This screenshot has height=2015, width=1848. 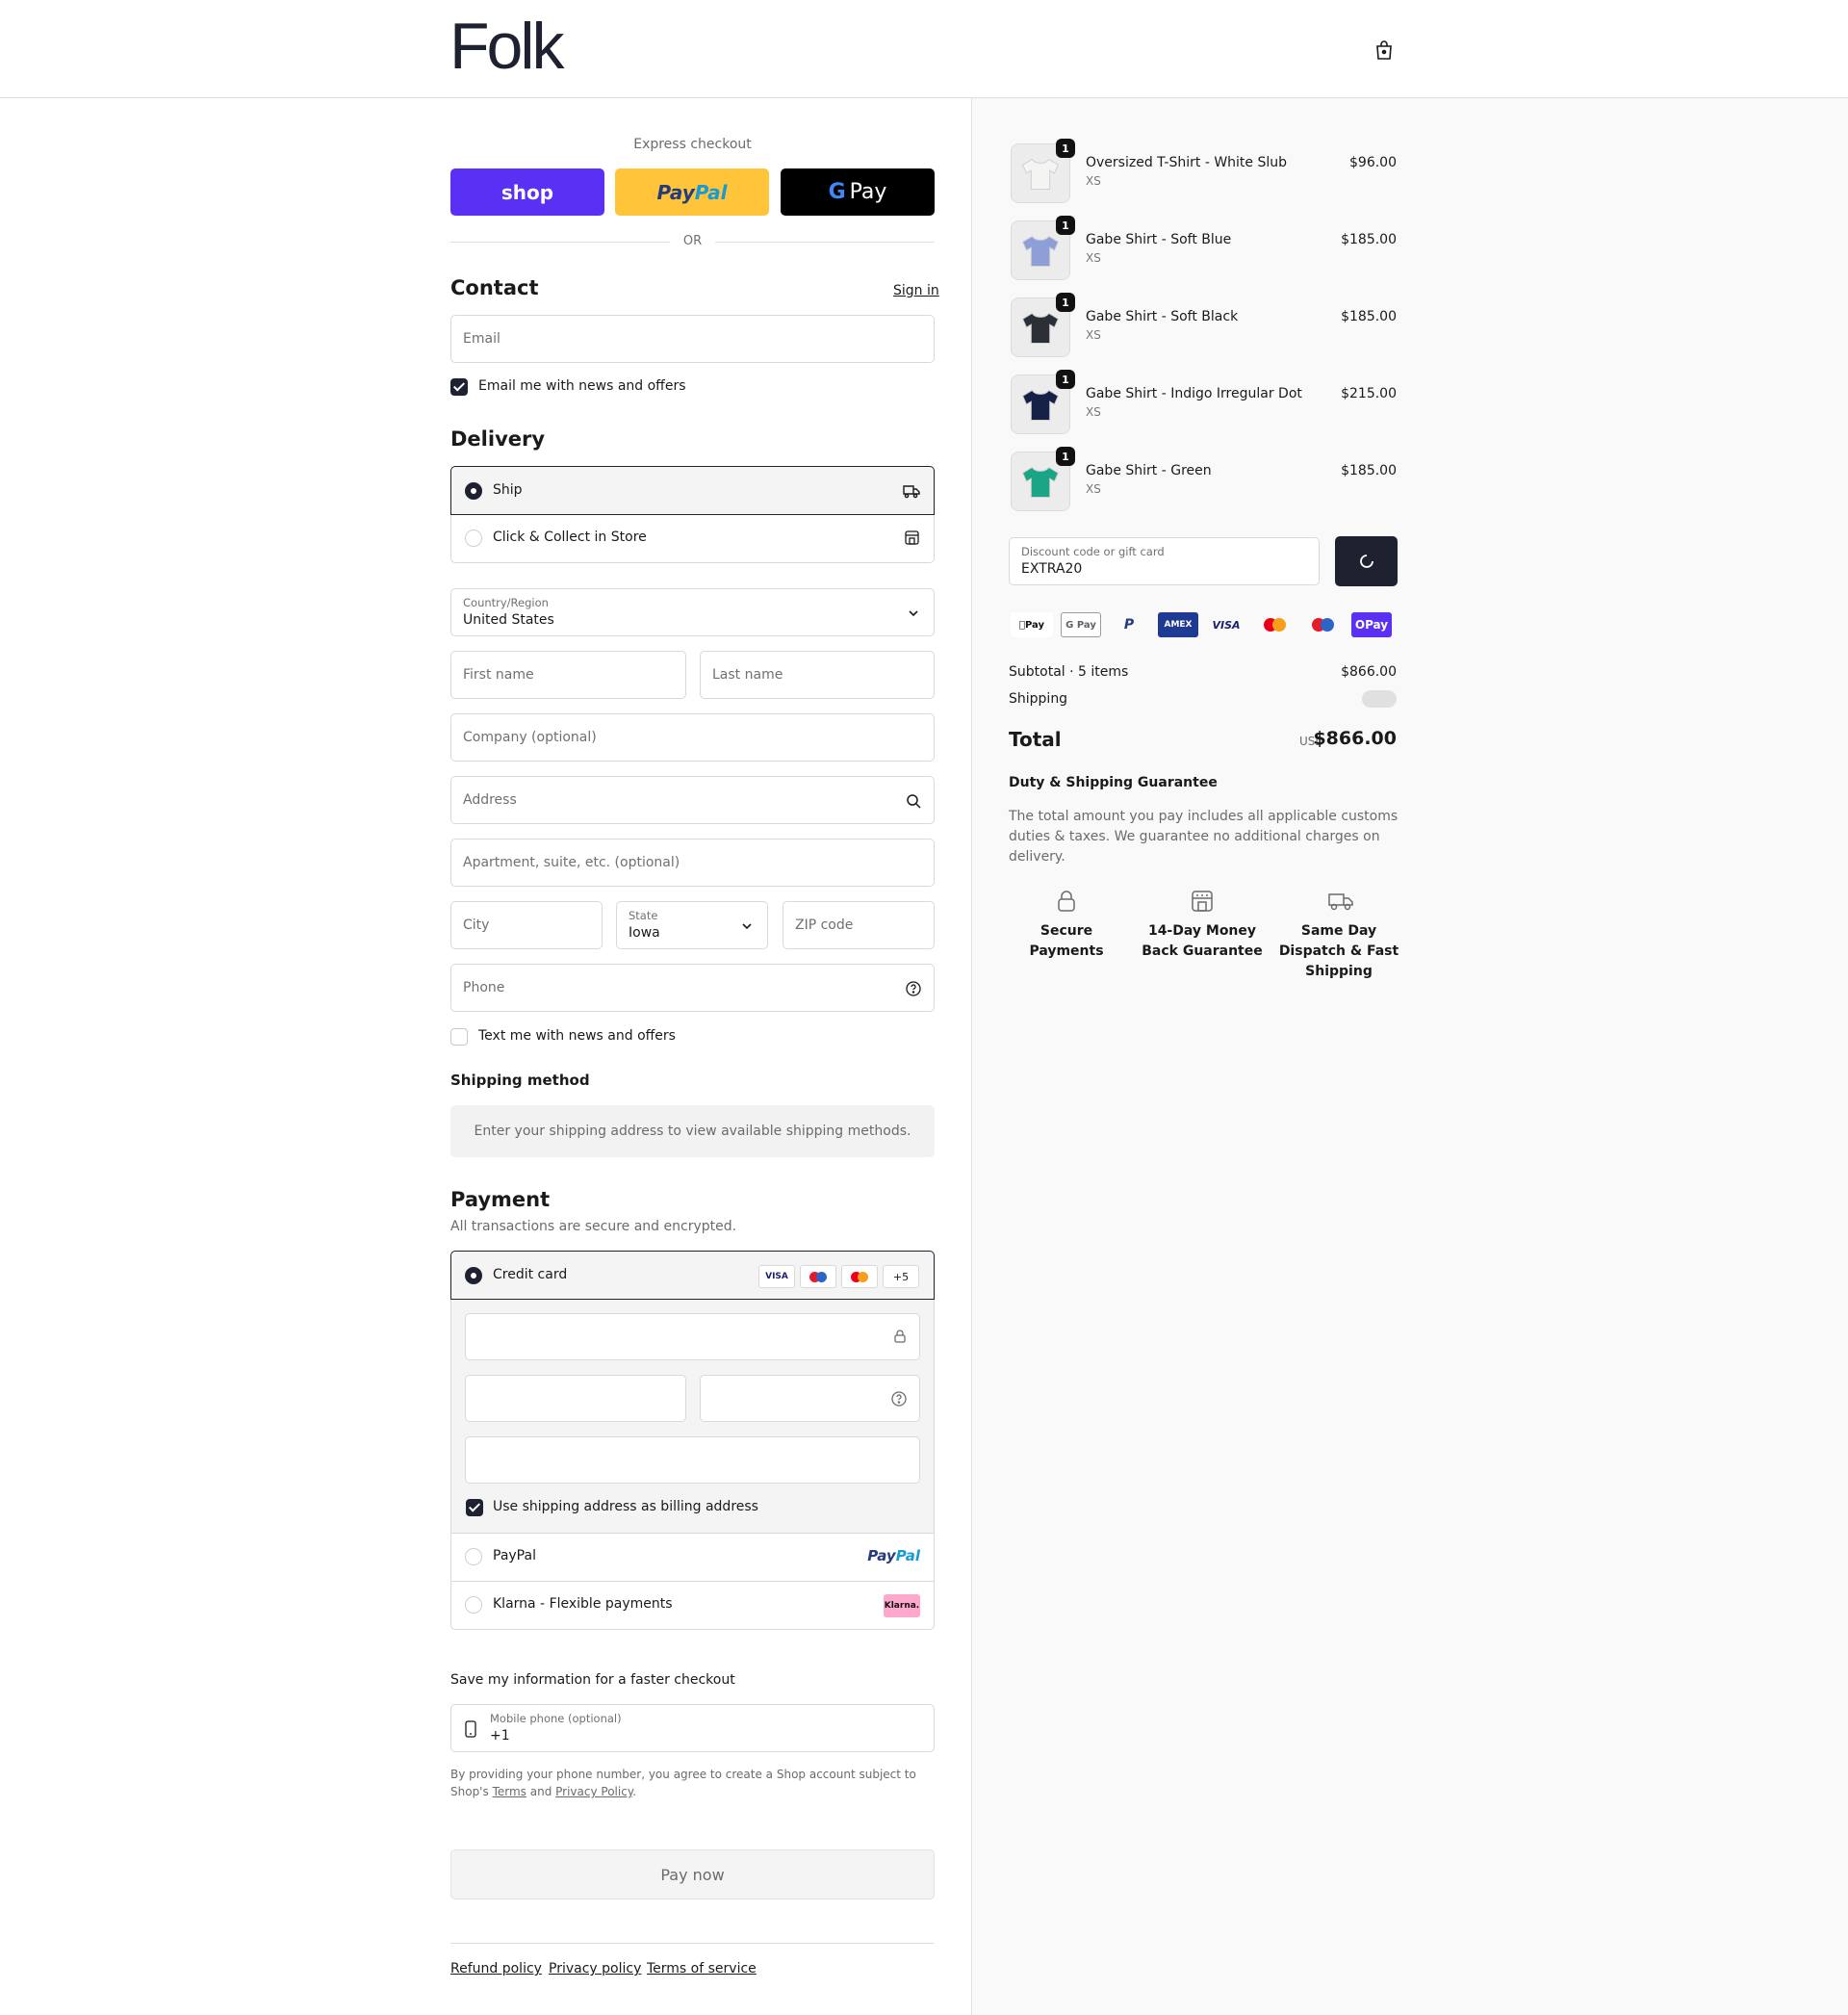 What do you see at coordinates (1032, 625) in the screenshot?
I see `apple-pay-badge: Pay` at bounding box center [1032, 625].